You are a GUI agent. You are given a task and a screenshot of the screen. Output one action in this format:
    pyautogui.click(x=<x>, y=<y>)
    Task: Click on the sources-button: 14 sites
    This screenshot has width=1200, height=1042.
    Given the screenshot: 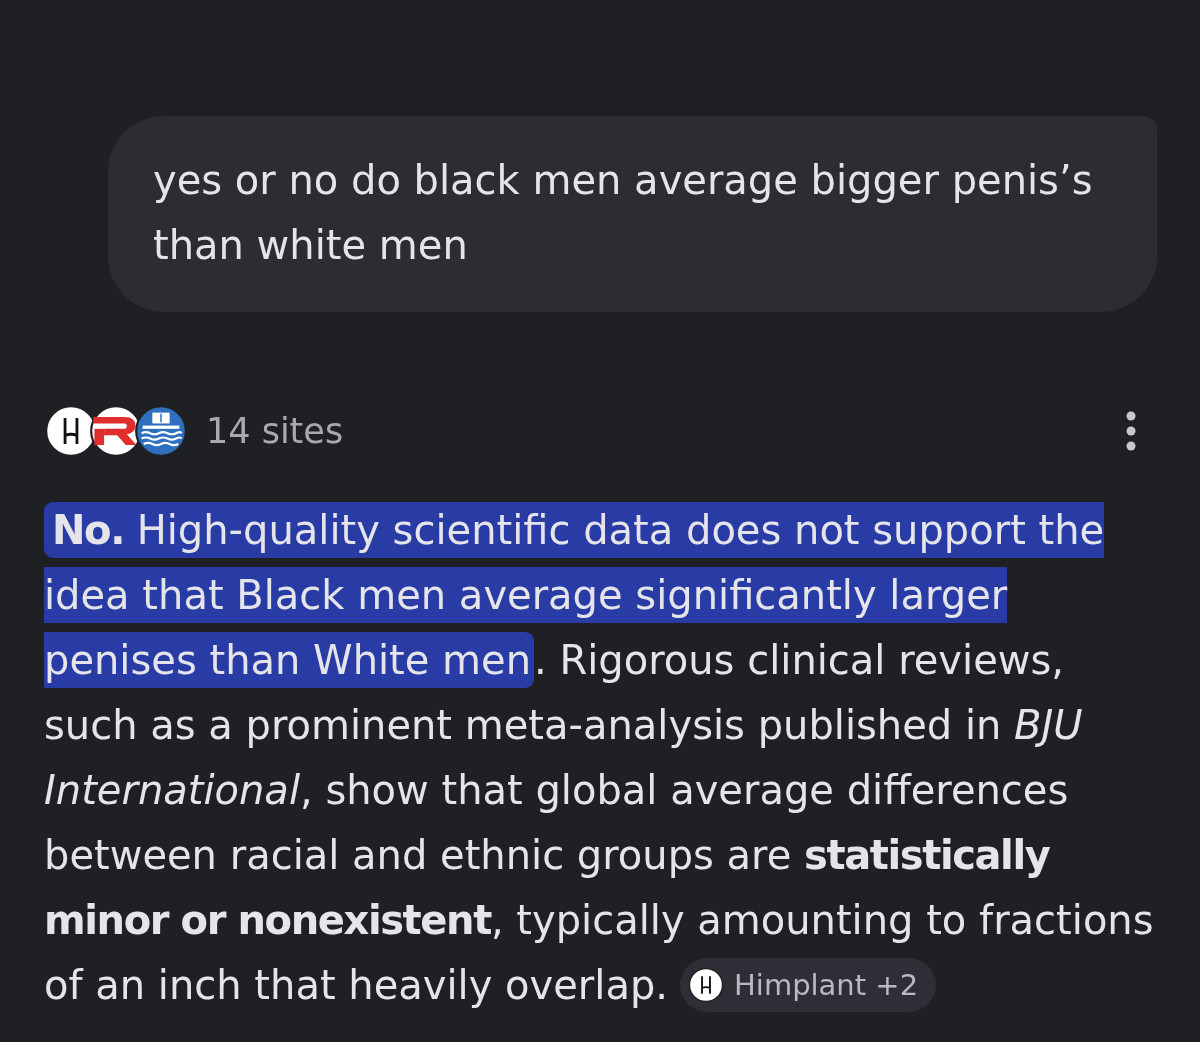 What is the action you would take?
    pyautogui.click(x=194, y=431)
    